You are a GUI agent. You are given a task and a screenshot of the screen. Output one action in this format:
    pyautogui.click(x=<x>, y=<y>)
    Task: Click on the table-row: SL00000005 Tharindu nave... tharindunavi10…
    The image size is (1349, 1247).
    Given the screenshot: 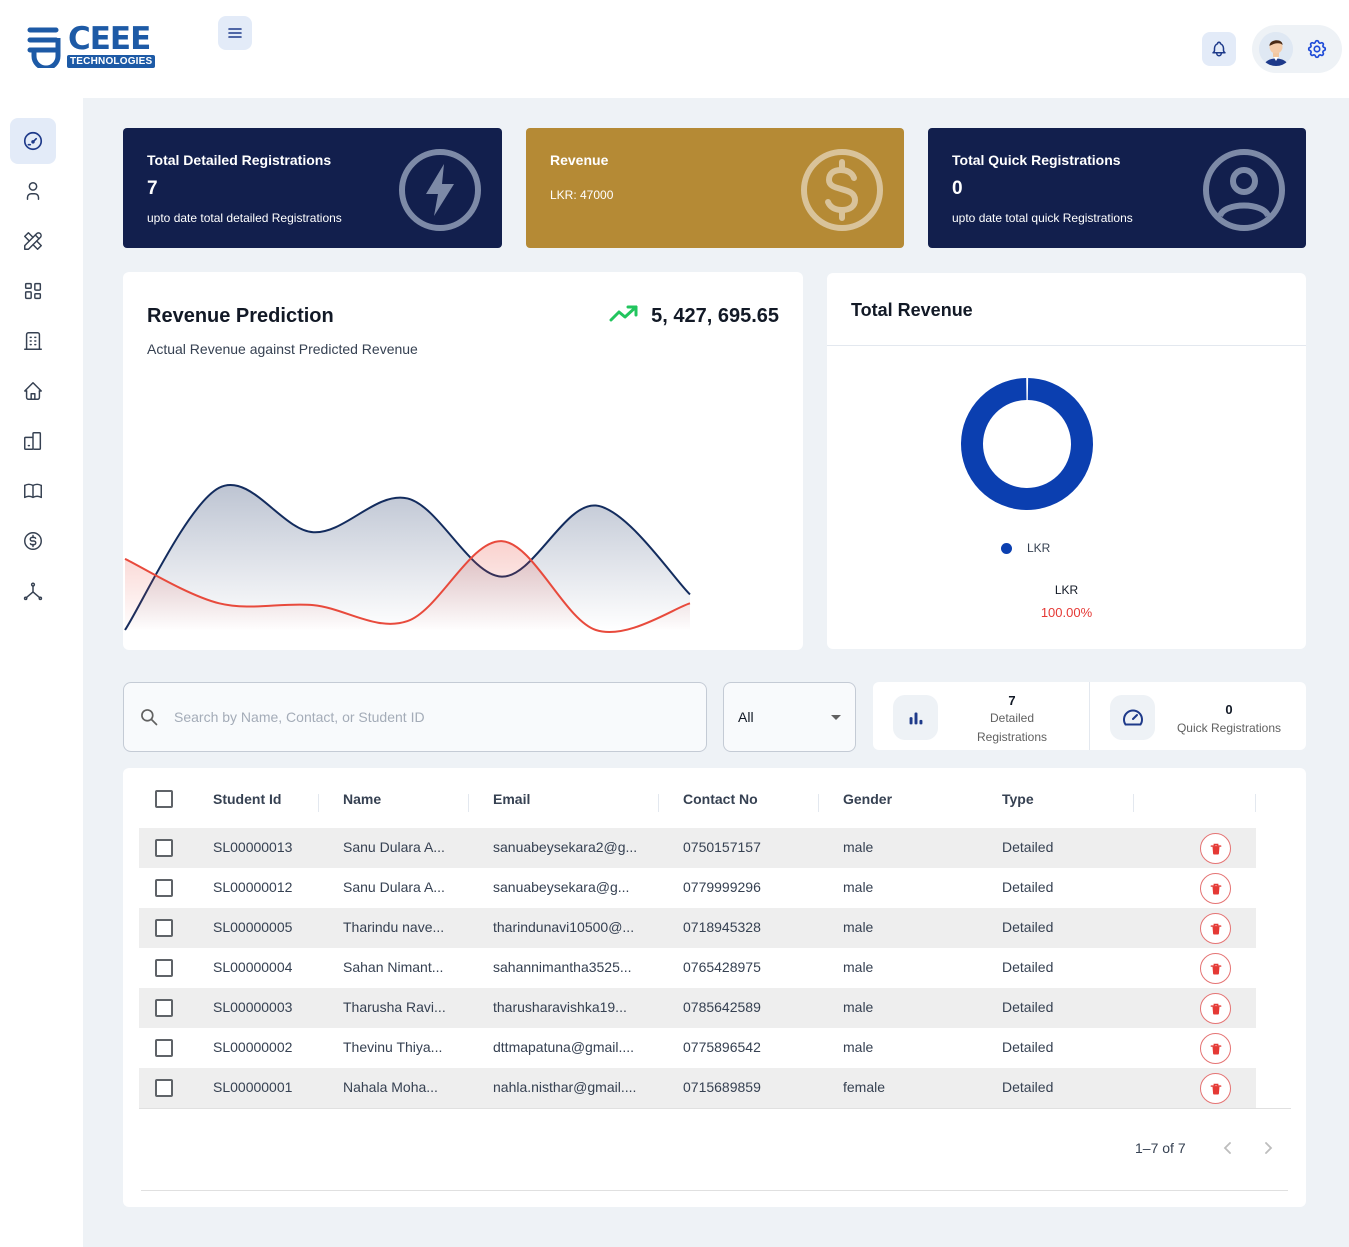 What is the action you would take?
    pyautogui.click(x=697, y=928)
    